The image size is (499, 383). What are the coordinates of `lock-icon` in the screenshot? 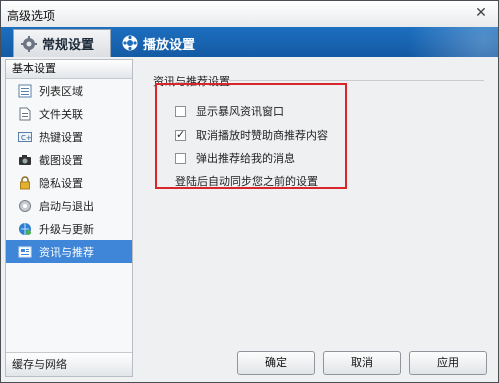 It's located at (25, 182).